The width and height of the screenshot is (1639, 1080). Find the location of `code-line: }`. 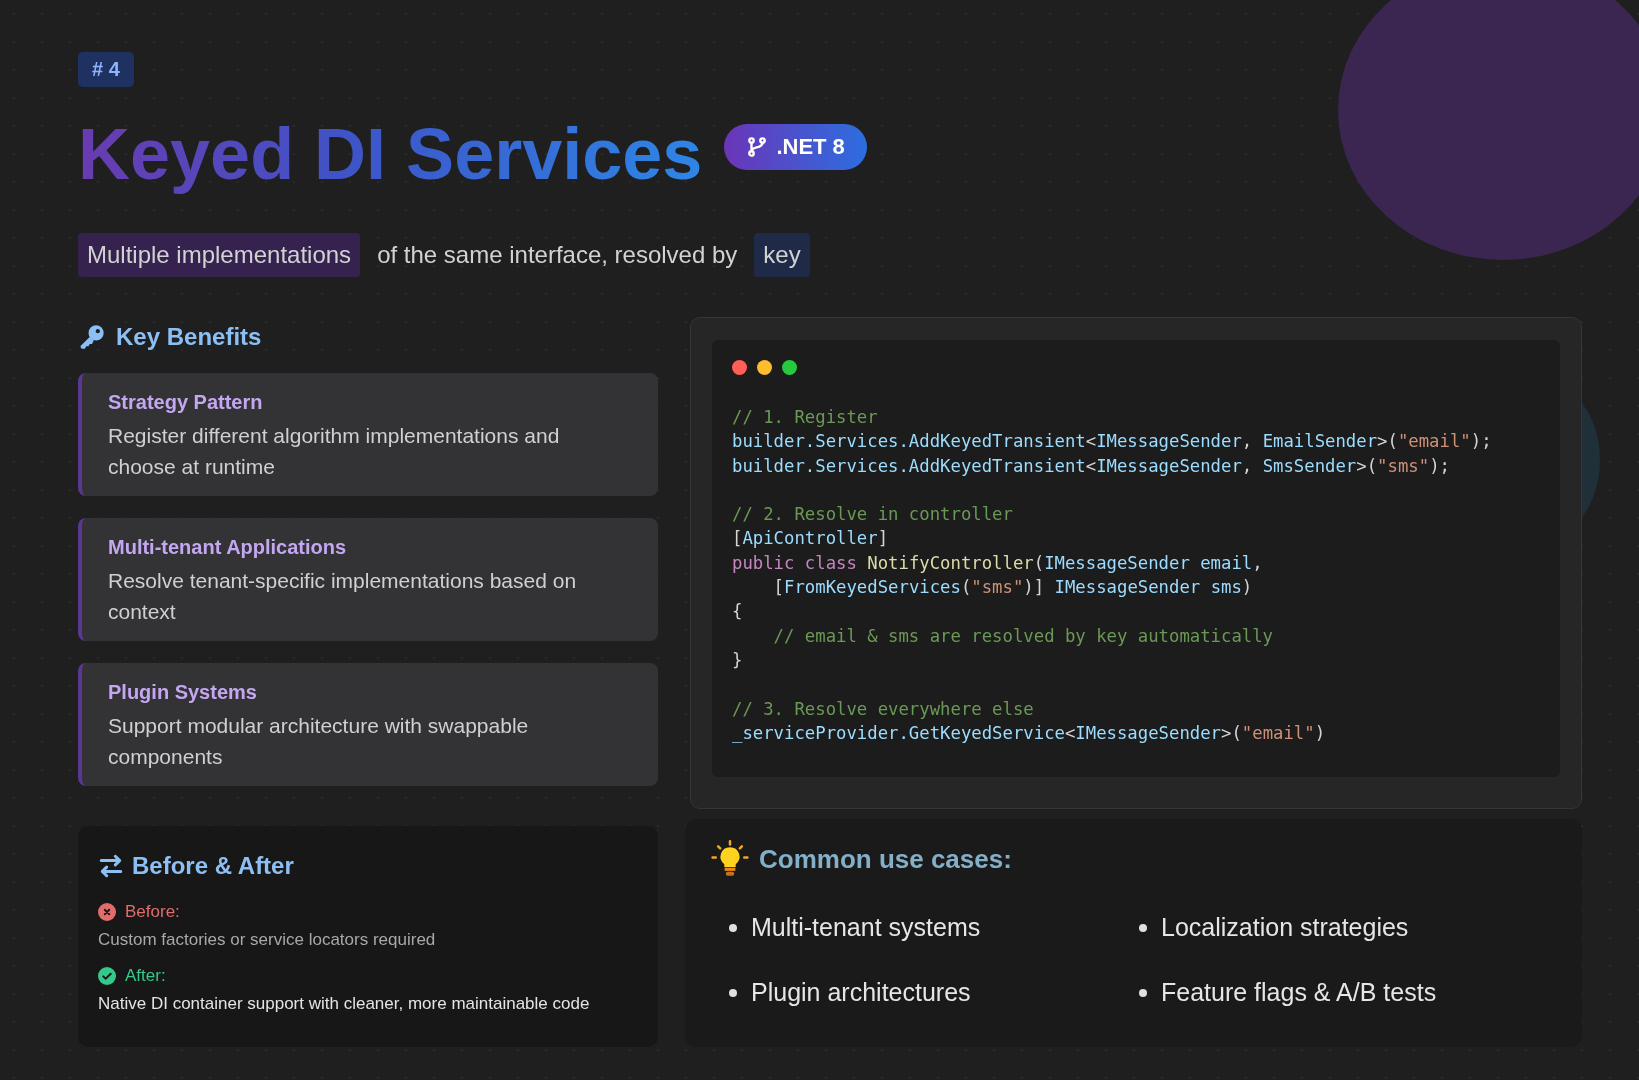

code-line: } is located at coordinates (737, 660).